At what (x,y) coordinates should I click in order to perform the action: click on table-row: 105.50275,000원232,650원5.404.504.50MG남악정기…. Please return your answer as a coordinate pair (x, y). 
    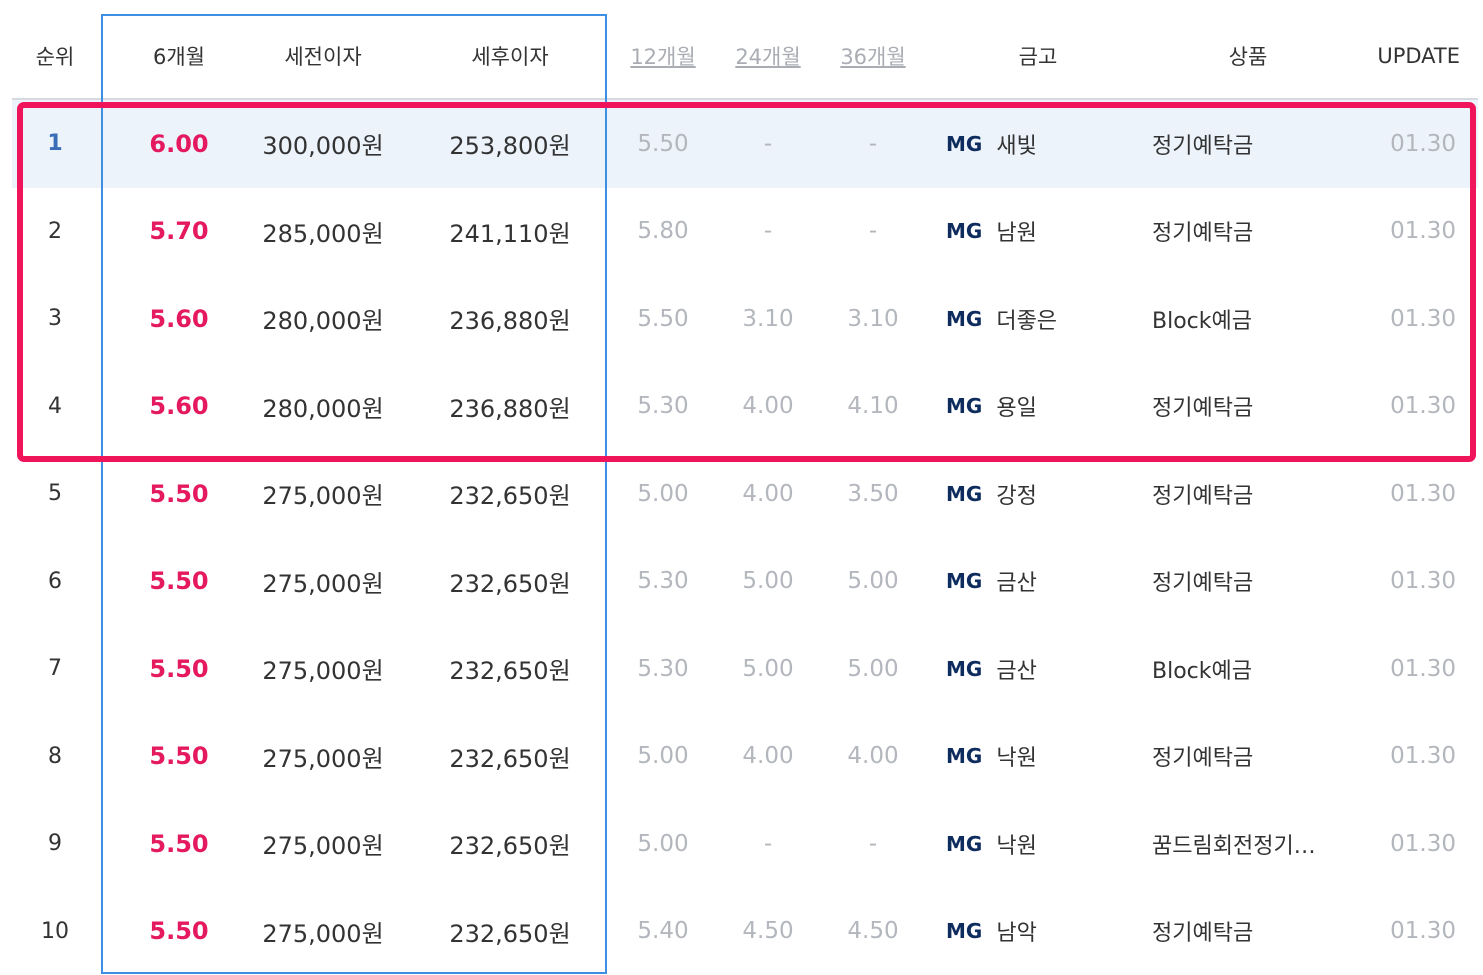
    Looking at the image, I should click on (745, 931).